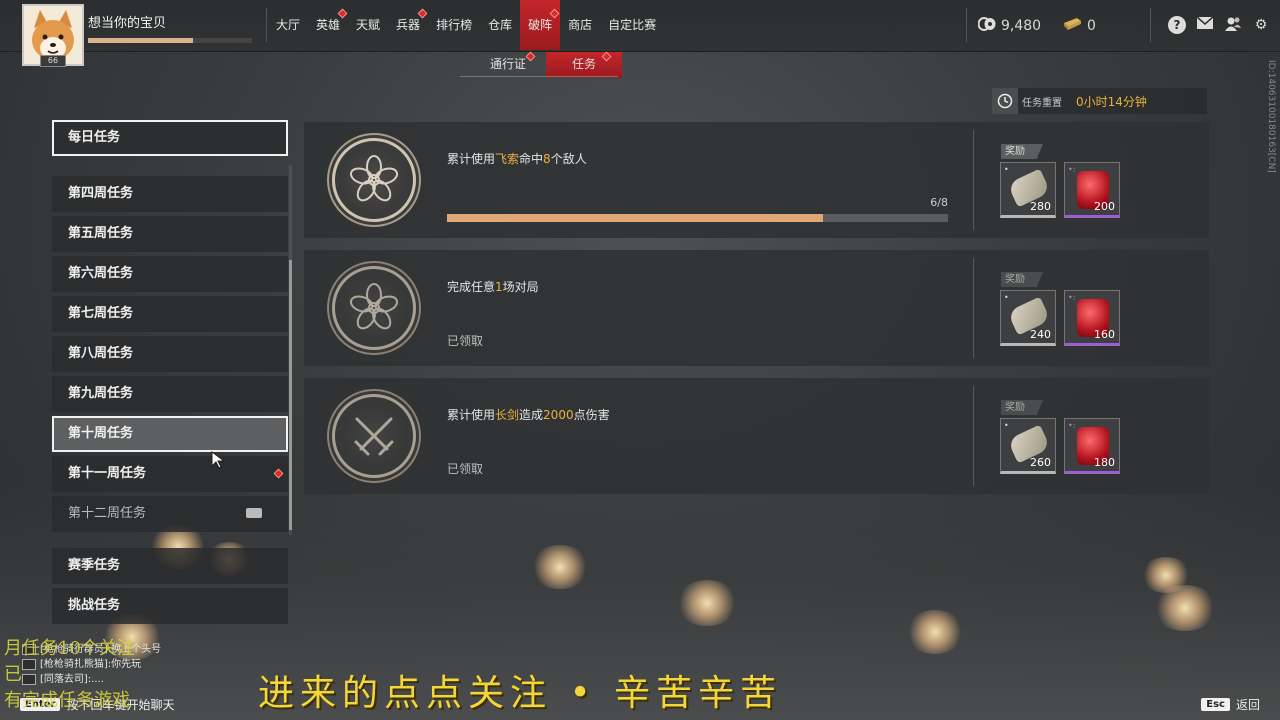 This screenshot has width=1280, height=720. What do you see at coordinates (520, 693) in the screenshot?
I see `stream-banner: 进来的点点关注 • 辛苦辛苦` at bounding box center [520, 693].